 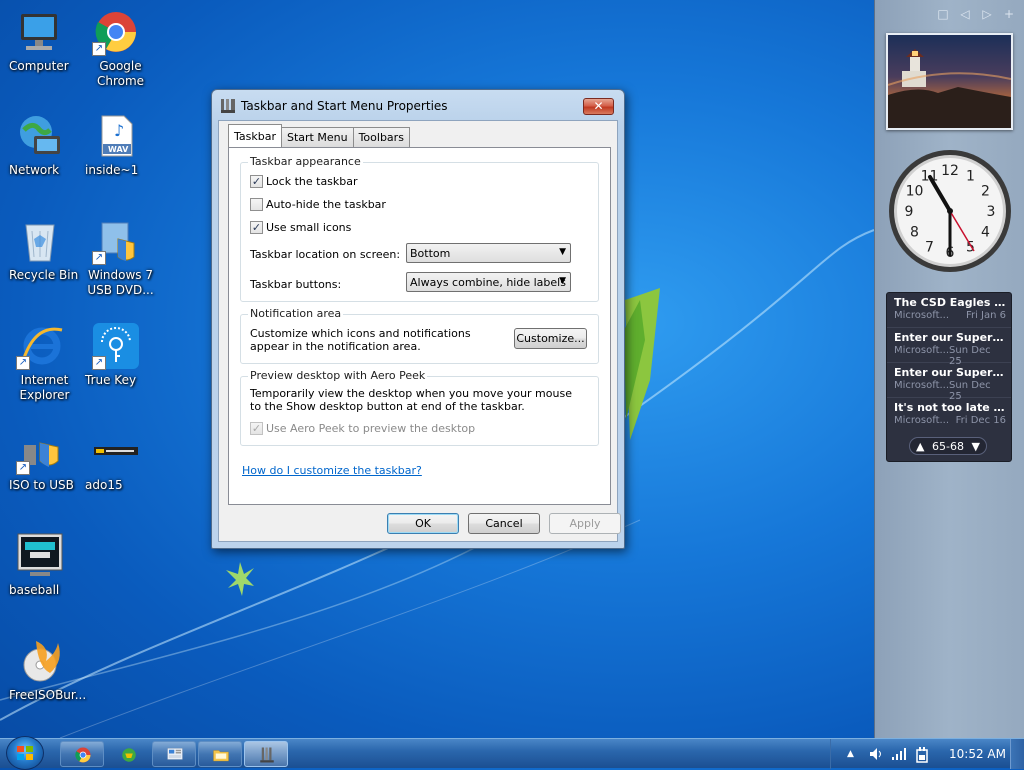 I want to click on desktop-icon-baseball: baseball, so click(x=40, y=557).